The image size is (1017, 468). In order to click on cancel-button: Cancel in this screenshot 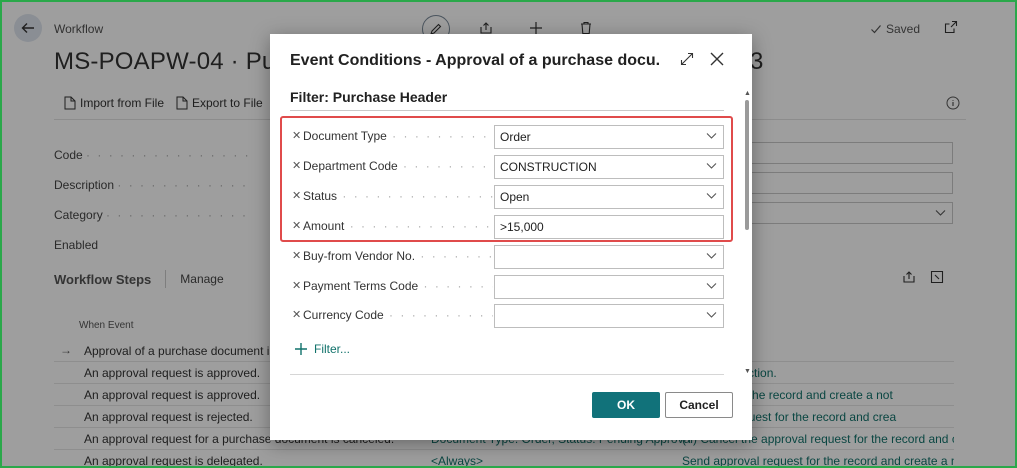, I will do `click(699, 405)`.